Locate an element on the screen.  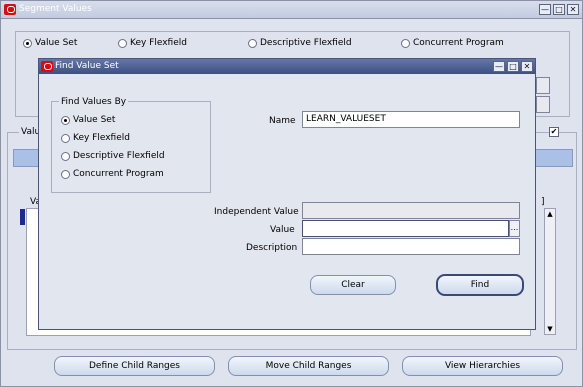
dialog-maximize-button: □ is located at coordinates (513, 66).